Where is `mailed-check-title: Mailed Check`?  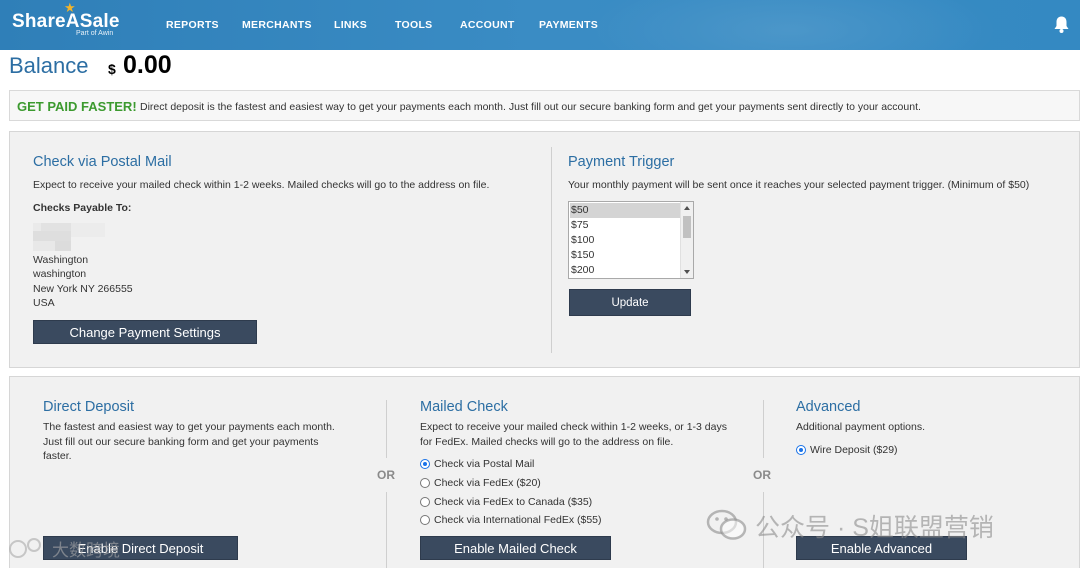 mailed-check-title: Mailed Check is located at coordinates (464, 407).